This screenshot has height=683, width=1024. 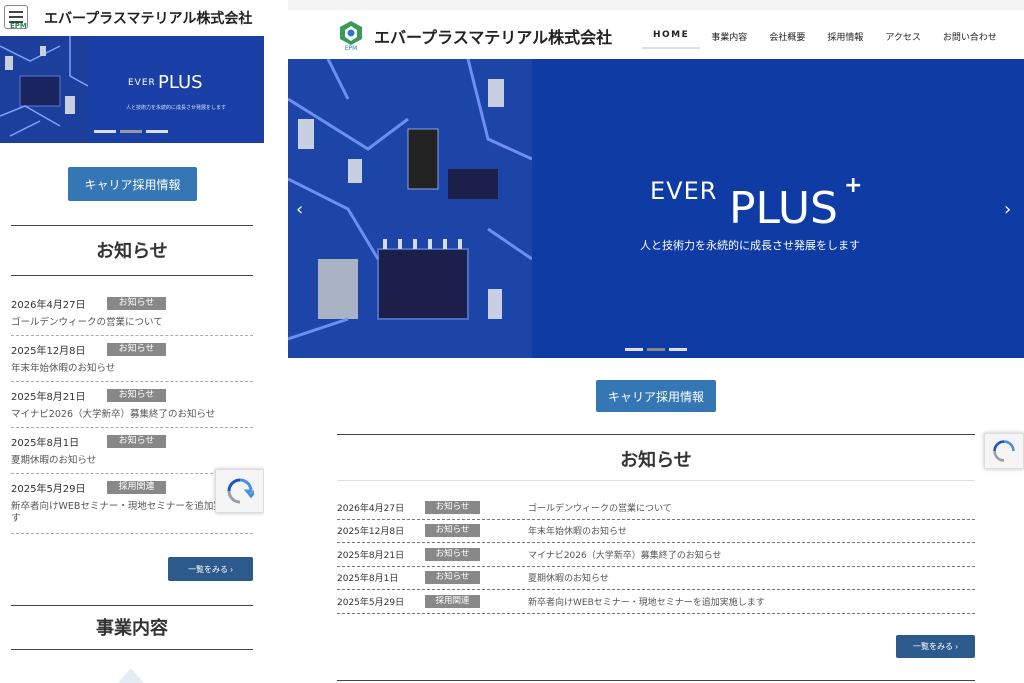 I want to click on main-nav: HOME 事業内容 会社概要 採用情報 アクセス お問い合わせ, so click(x=825, y=36).